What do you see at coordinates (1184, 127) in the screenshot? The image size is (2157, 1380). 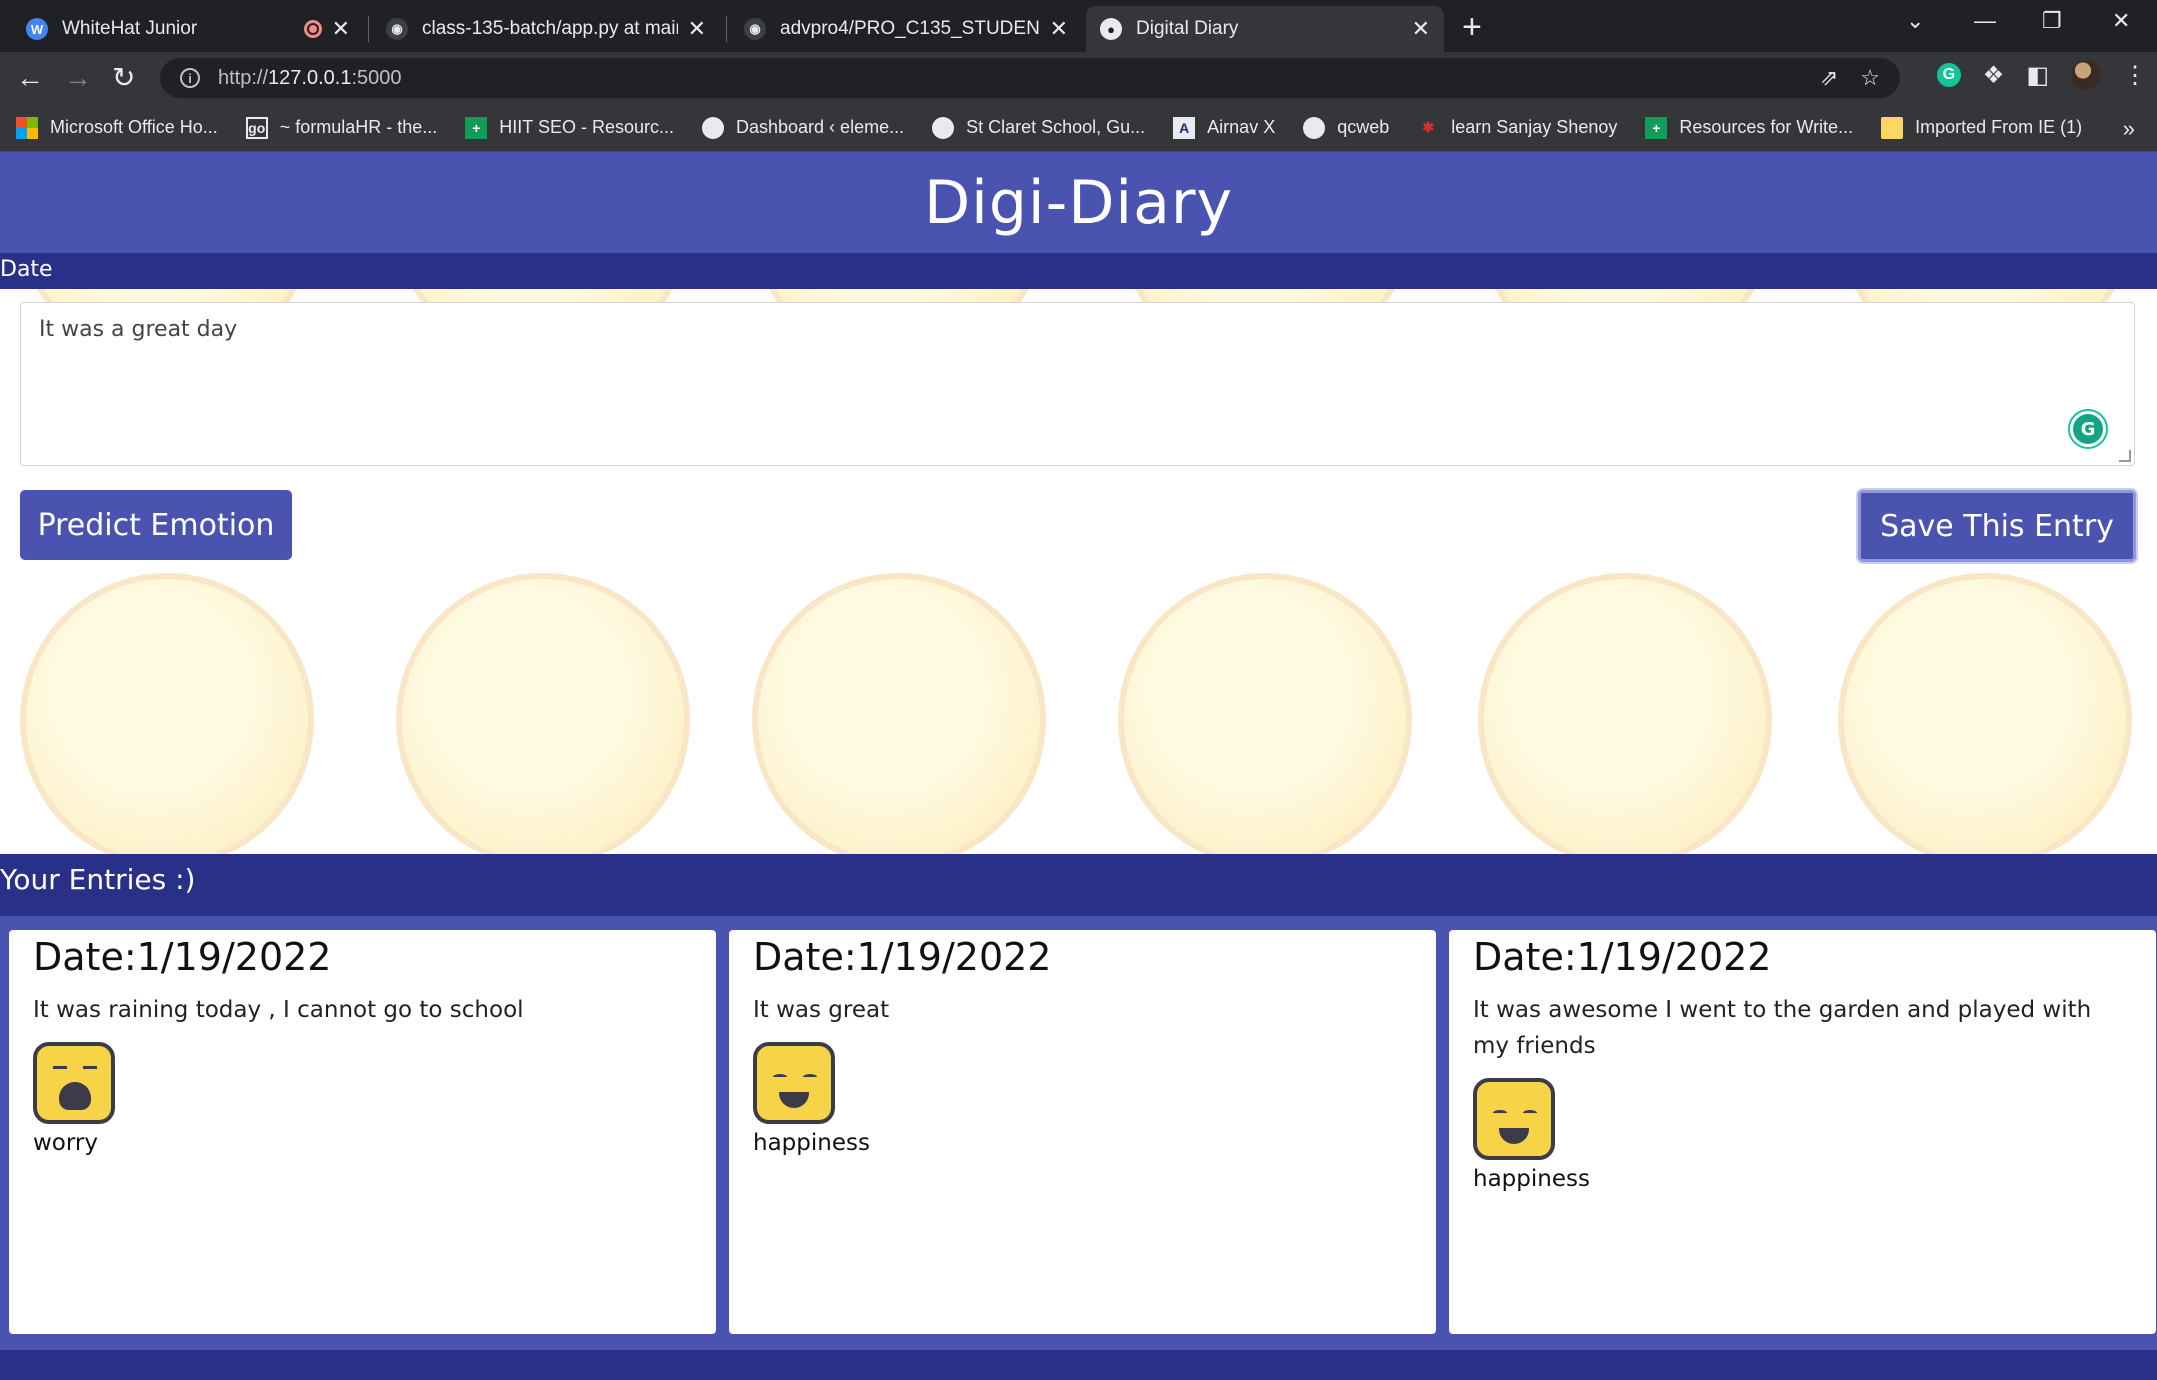 I see `airnav-icon: A` at bounding box center [1184, 127].